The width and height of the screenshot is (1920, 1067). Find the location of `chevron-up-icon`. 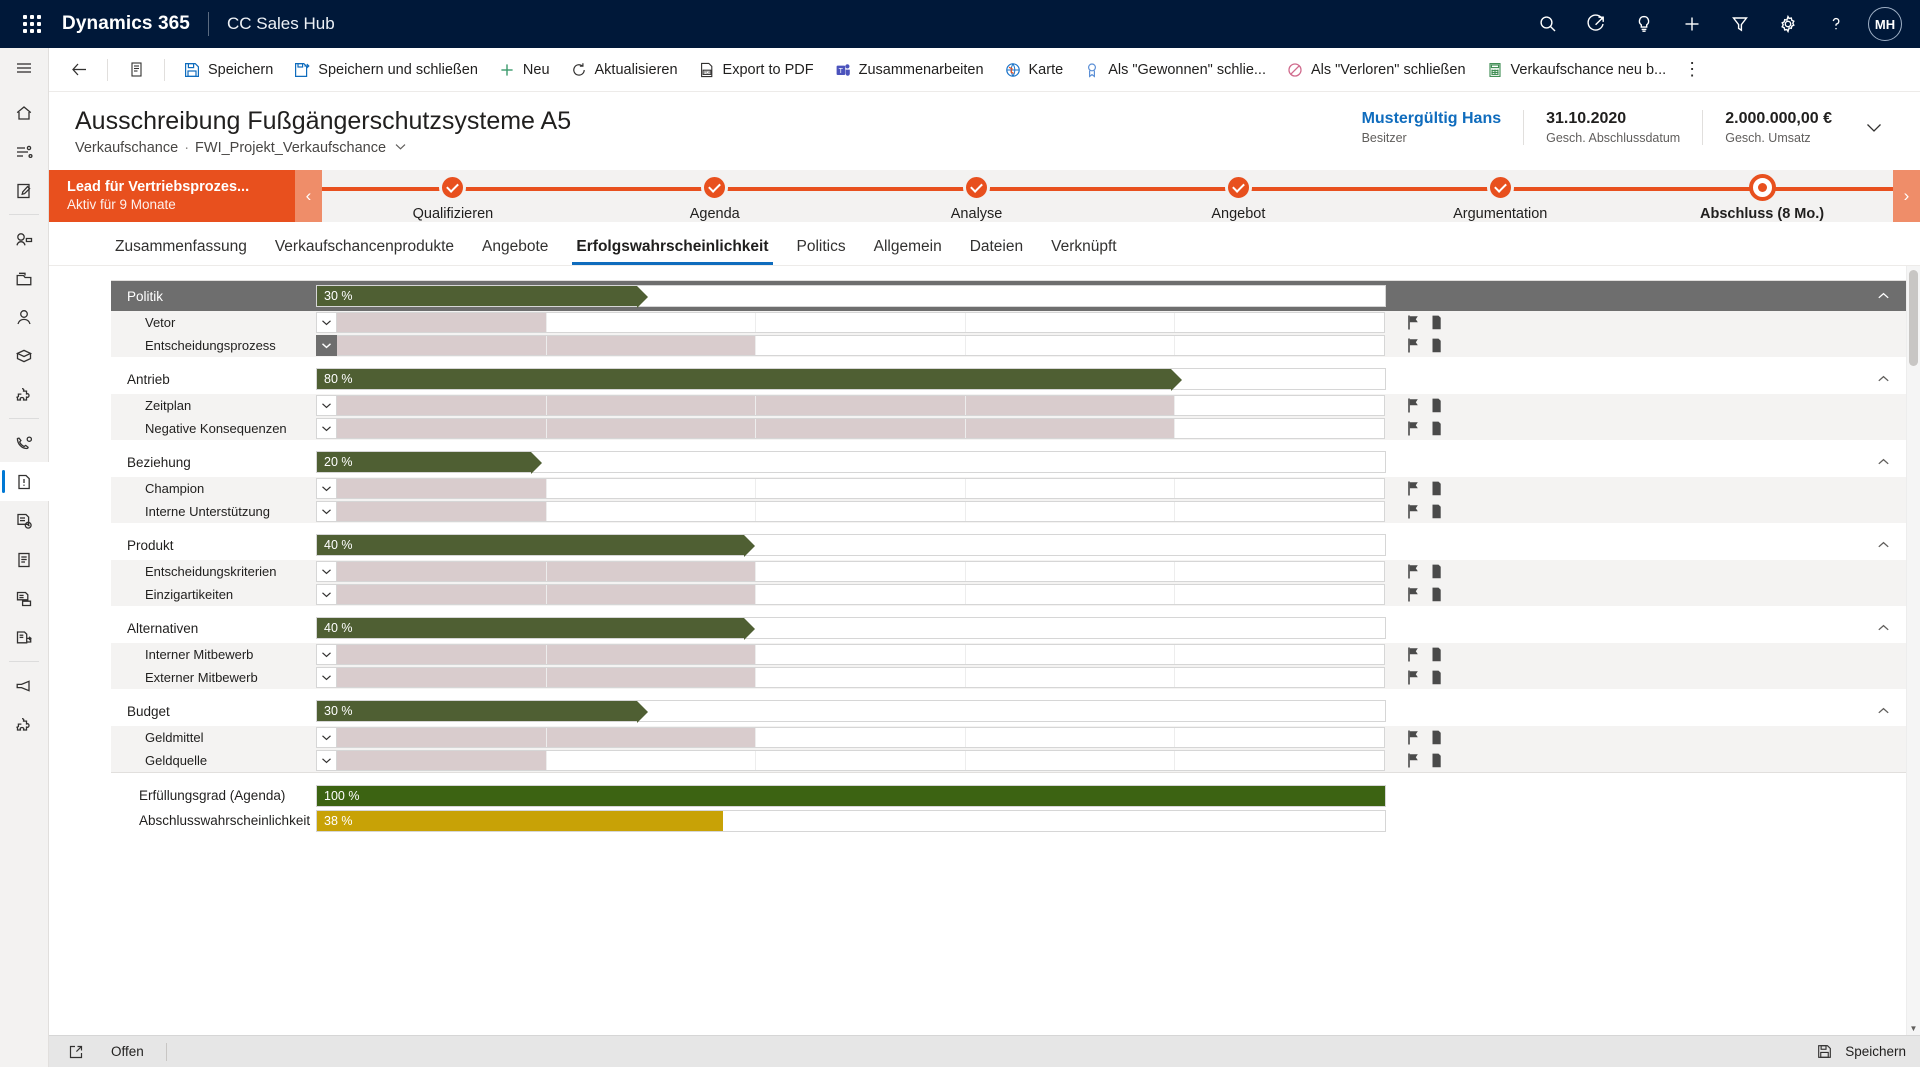

chevron-up-icon is located at coordinates (1883, 296).